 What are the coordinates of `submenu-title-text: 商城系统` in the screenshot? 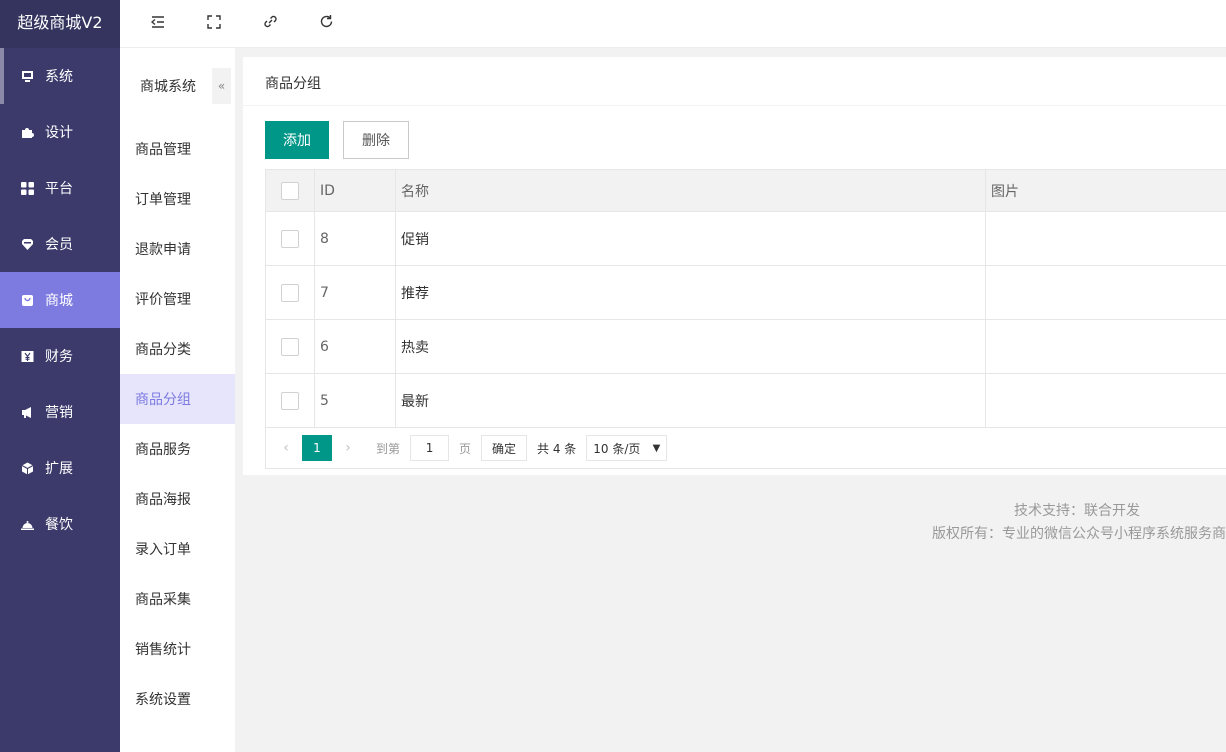 It's located at (168, 87).